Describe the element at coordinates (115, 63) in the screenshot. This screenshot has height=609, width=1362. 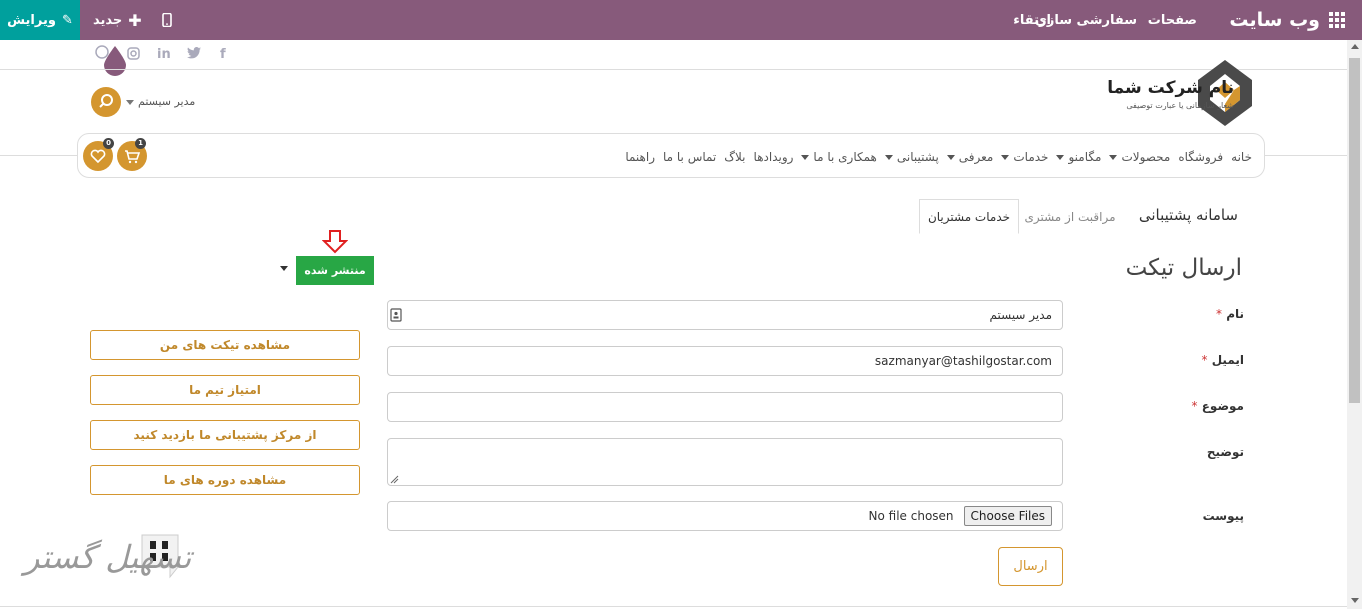
I see `drop-marker-icon` at that location.